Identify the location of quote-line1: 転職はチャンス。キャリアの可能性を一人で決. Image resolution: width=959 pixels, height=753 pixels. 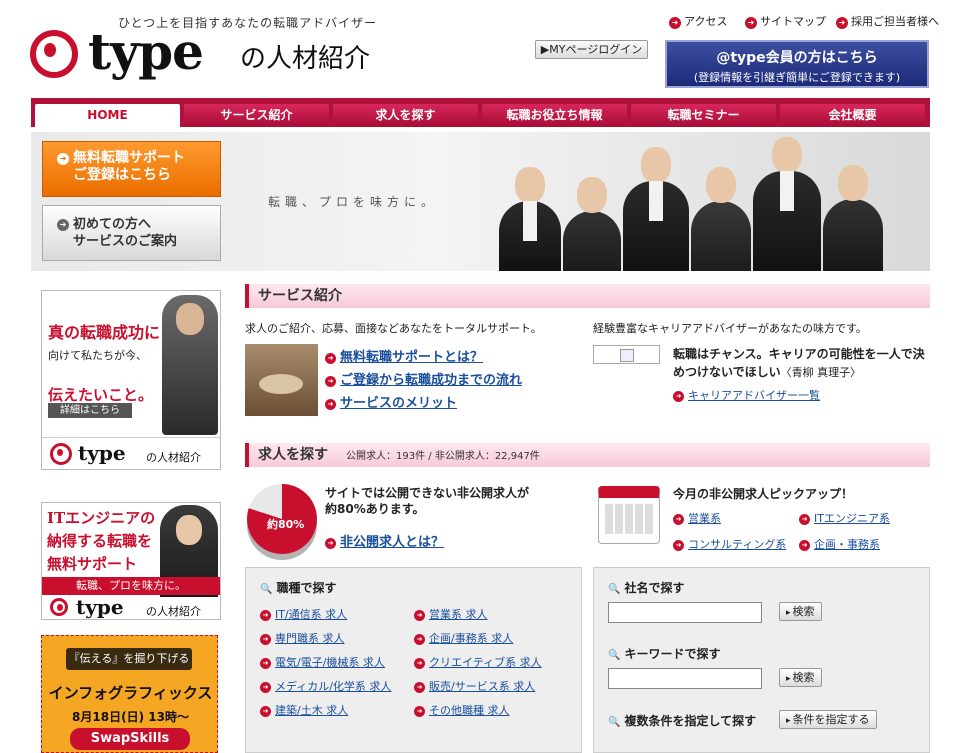
(799, 354).